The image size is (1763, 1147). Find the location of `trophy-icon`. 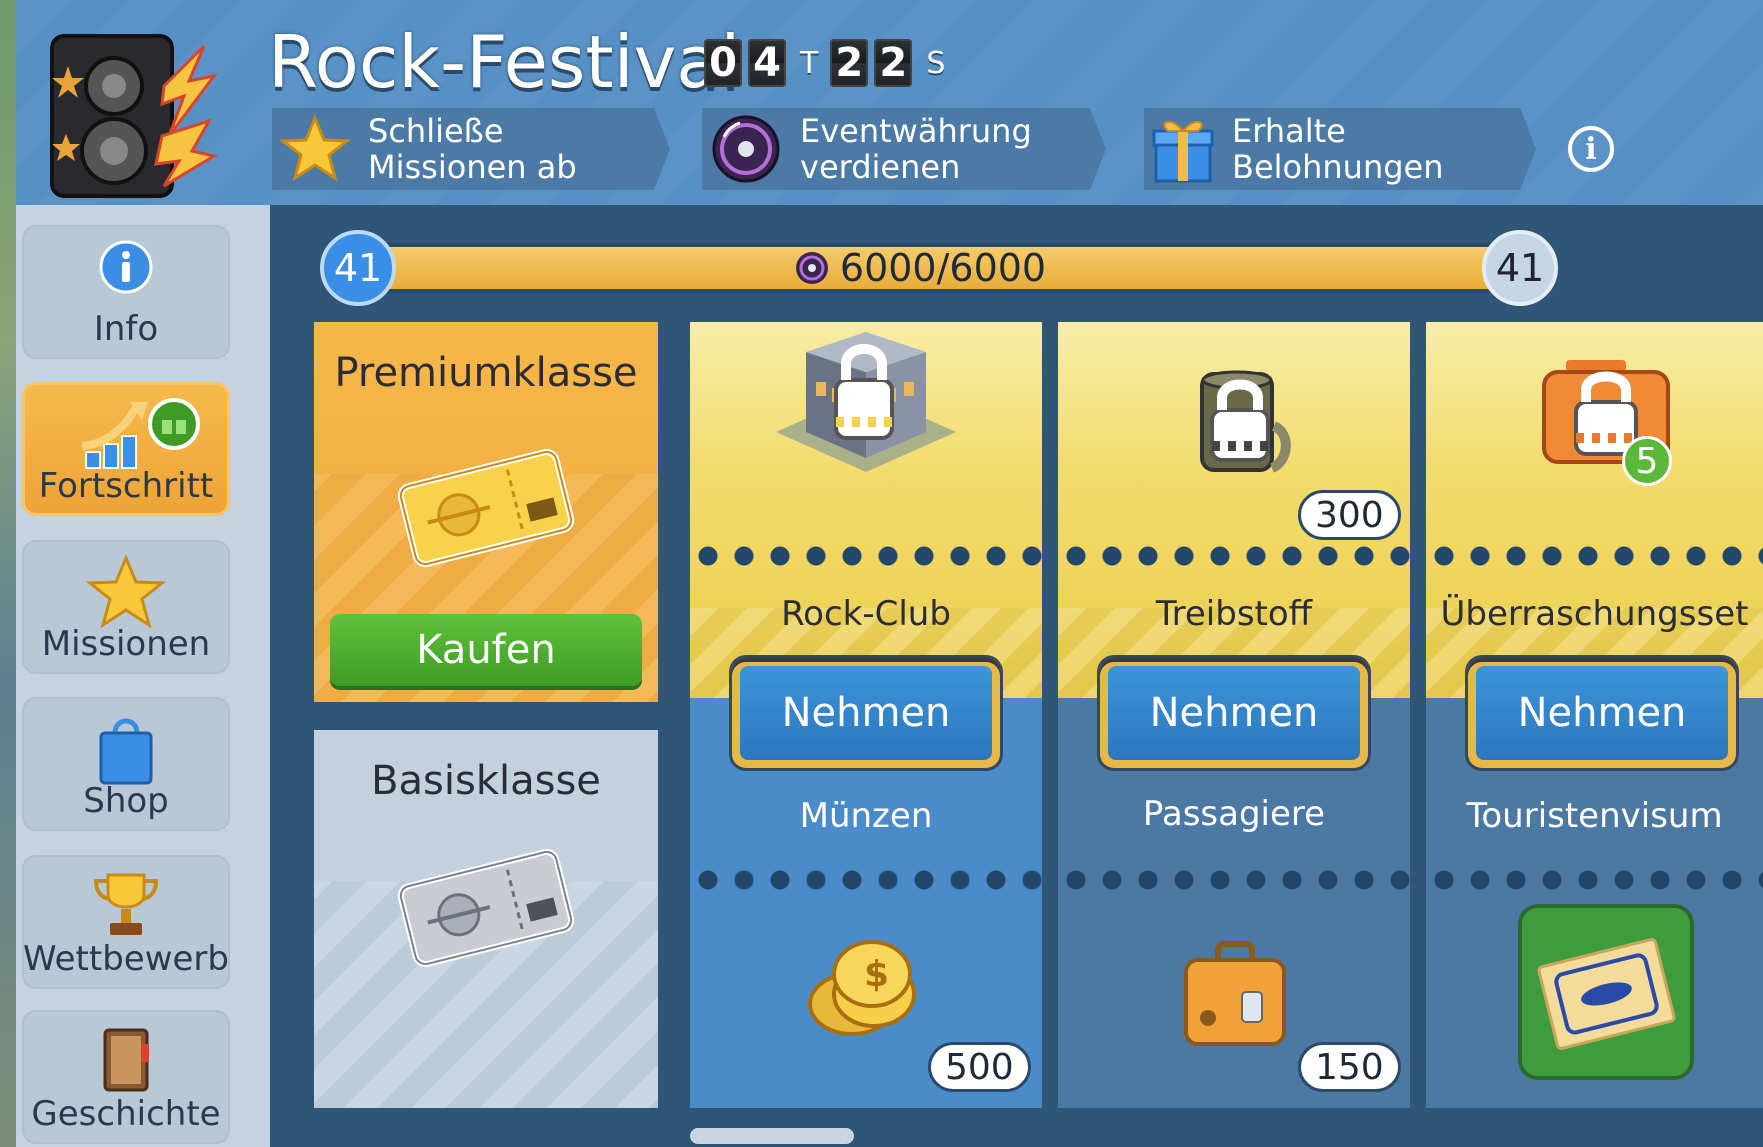

trophy-icon is located at coordinates (126, 904).